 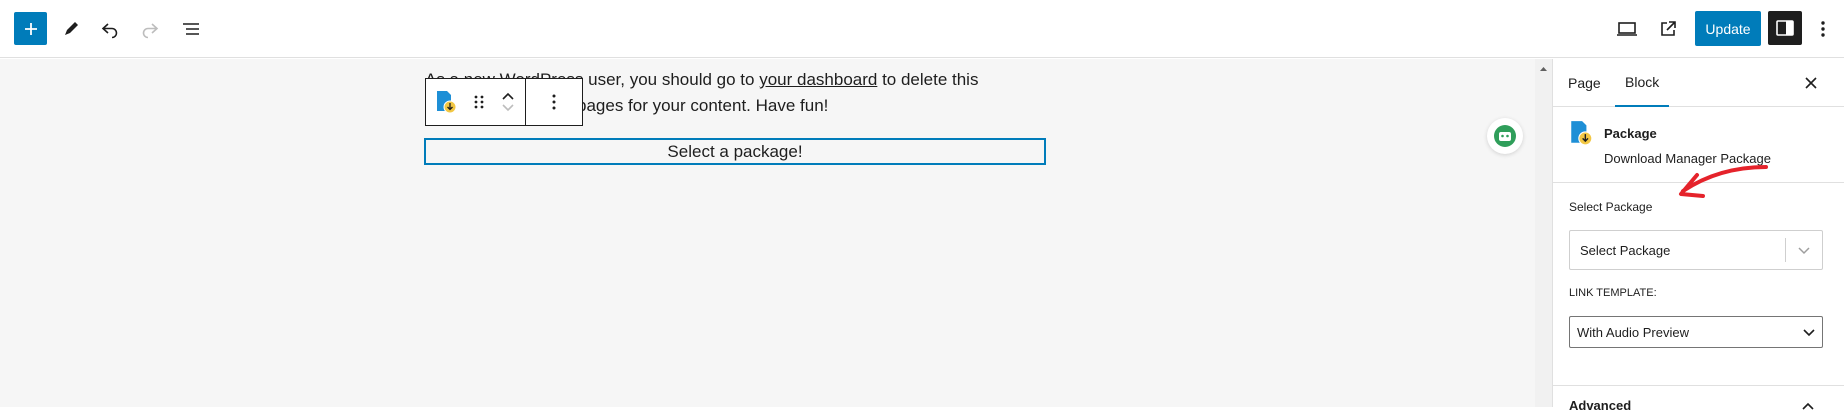 I want to click on block-type-button, so click(x=446, y=102).